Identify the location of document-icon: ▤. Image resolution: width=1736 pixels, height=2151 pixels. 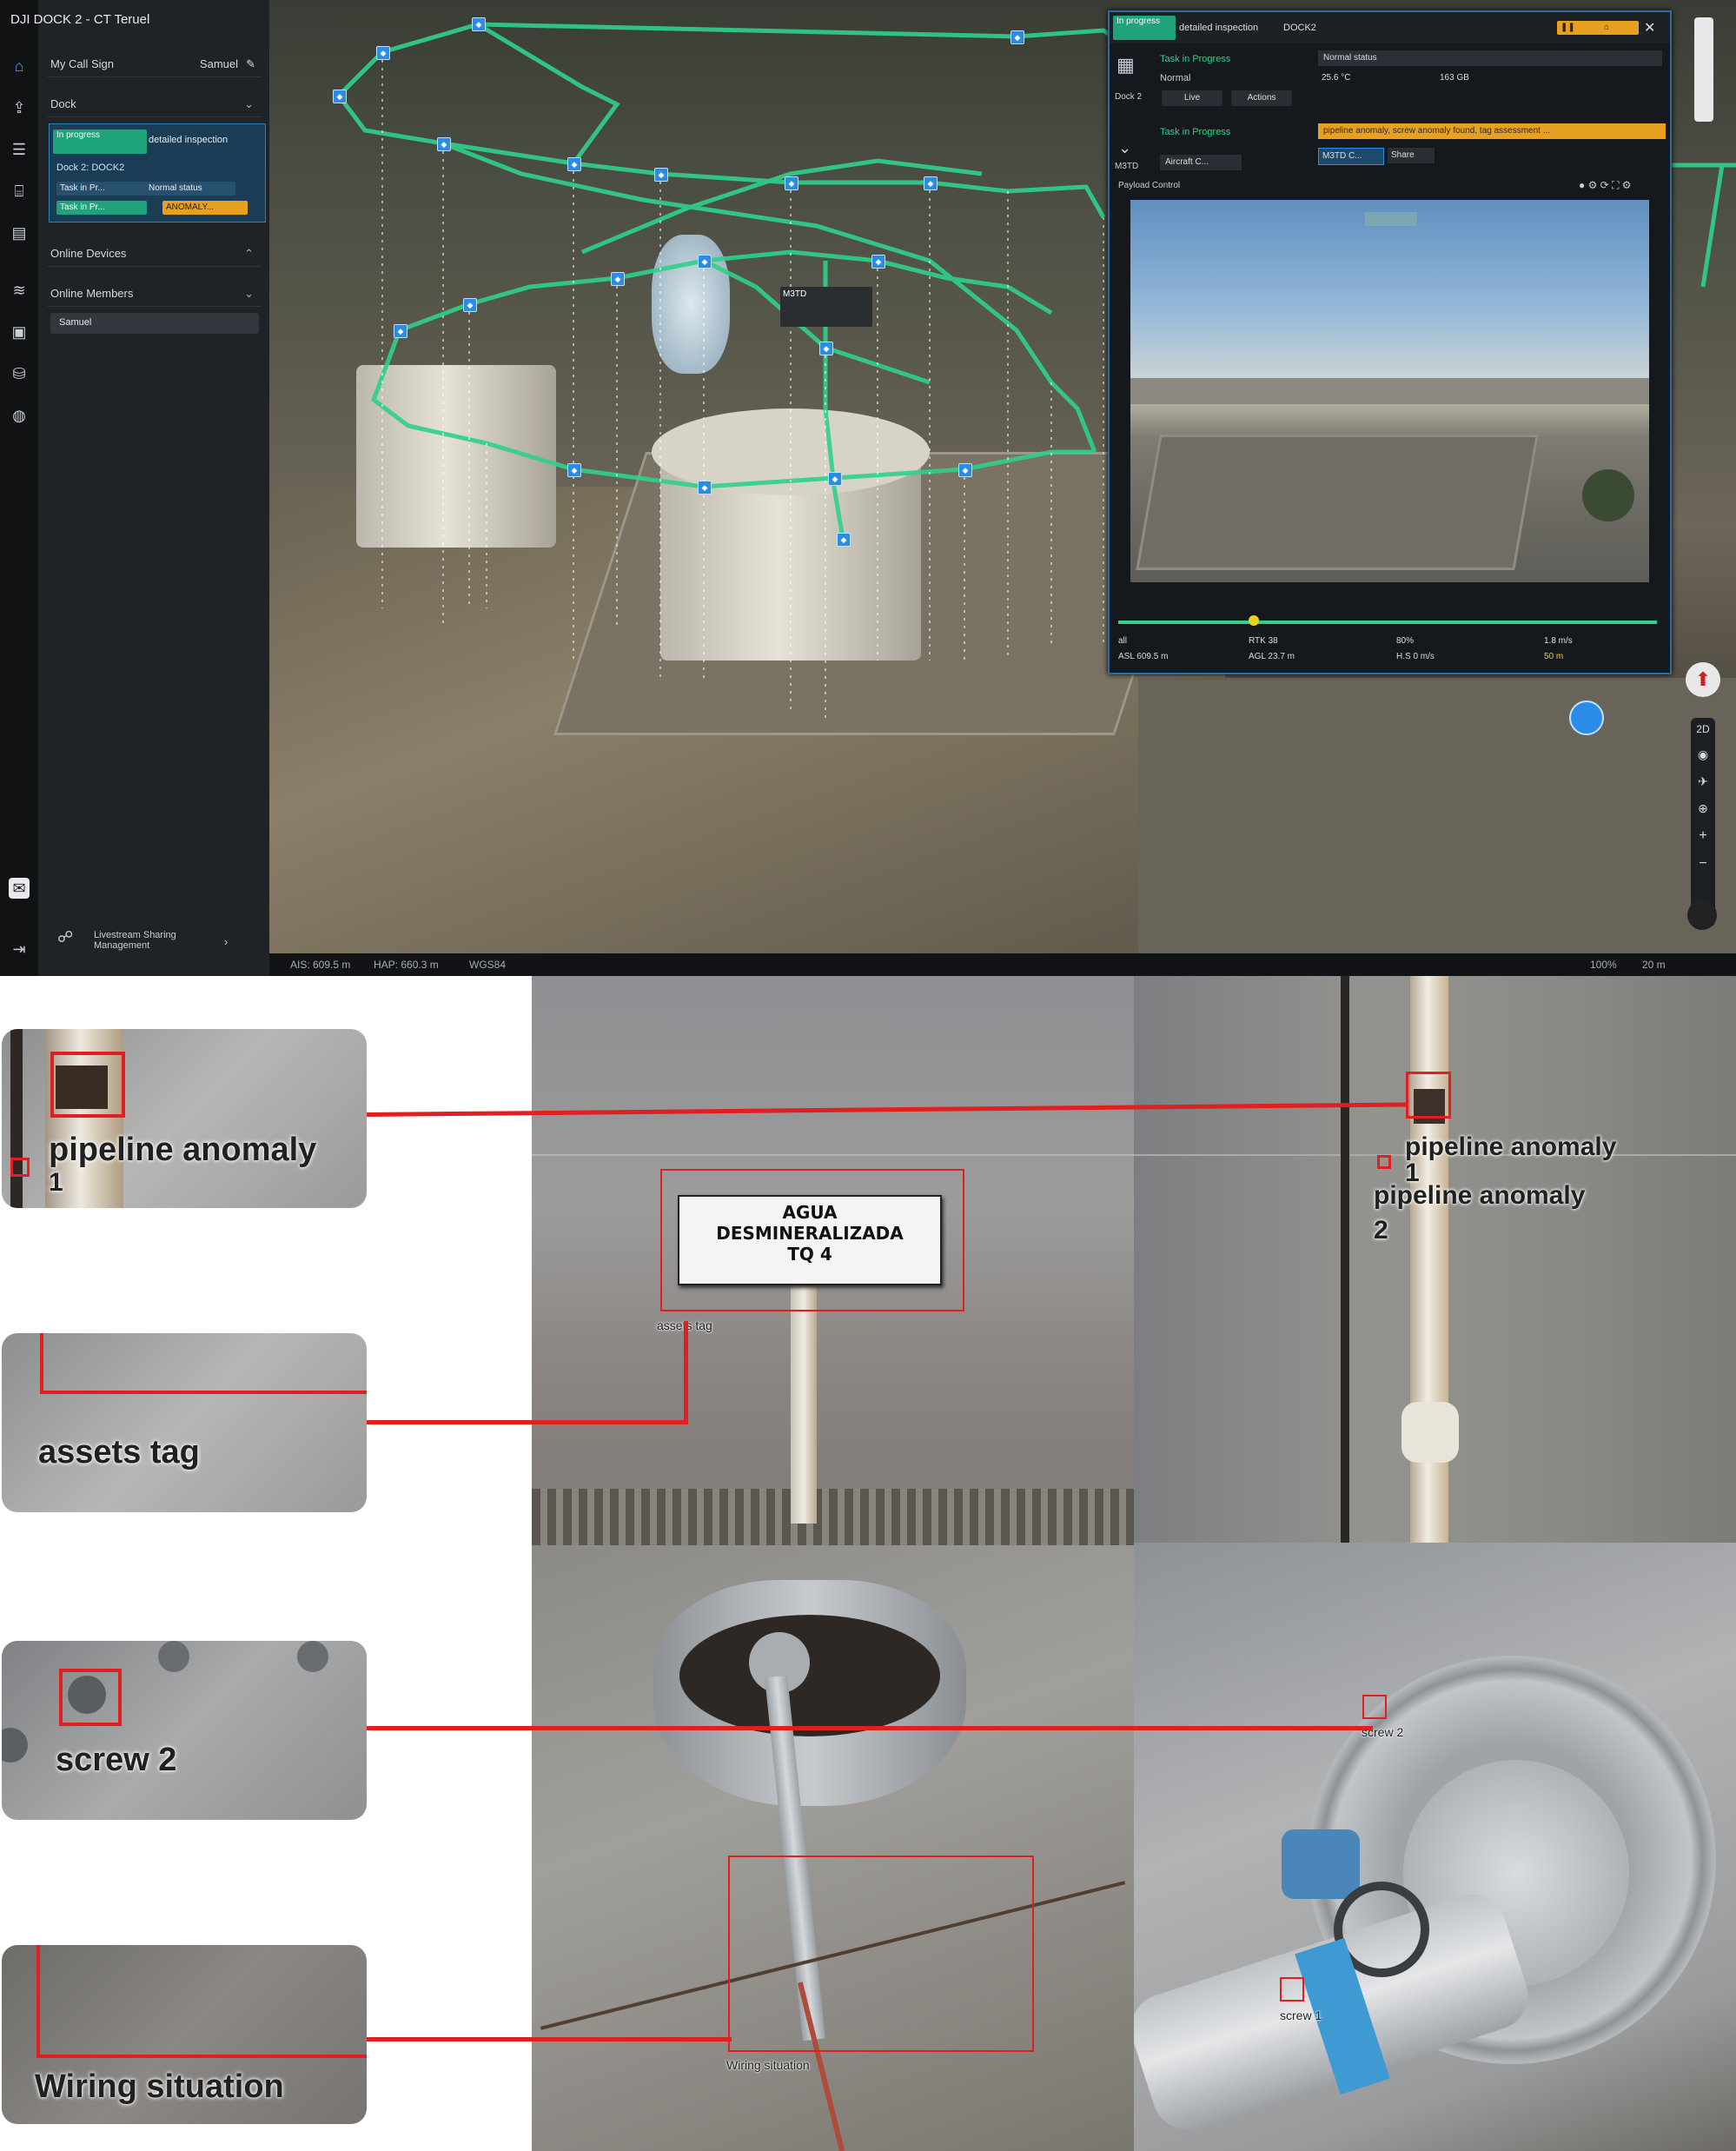
(19, 233).